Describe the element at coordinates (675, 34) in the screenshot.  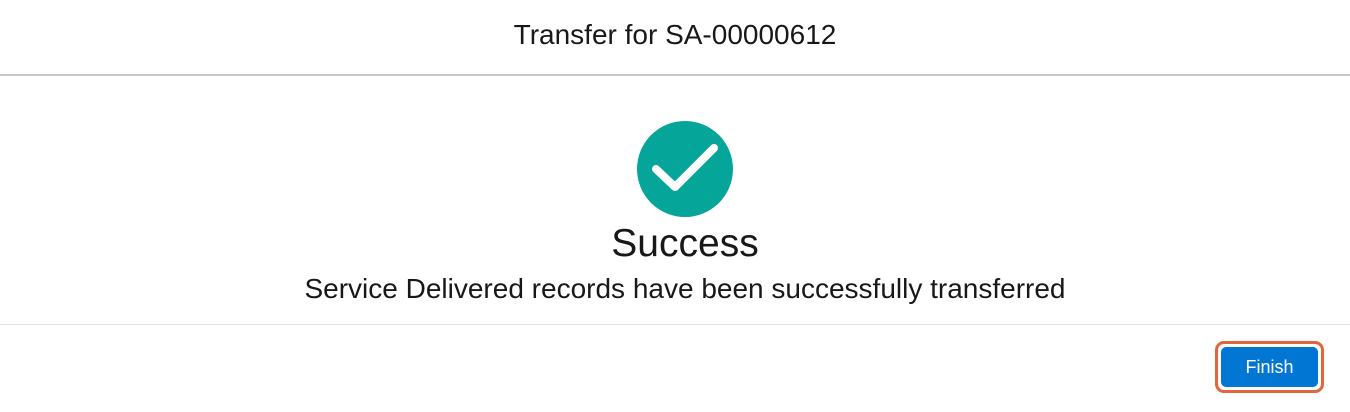
I see `modal-title: Transfer for SA-00000612` at that location.